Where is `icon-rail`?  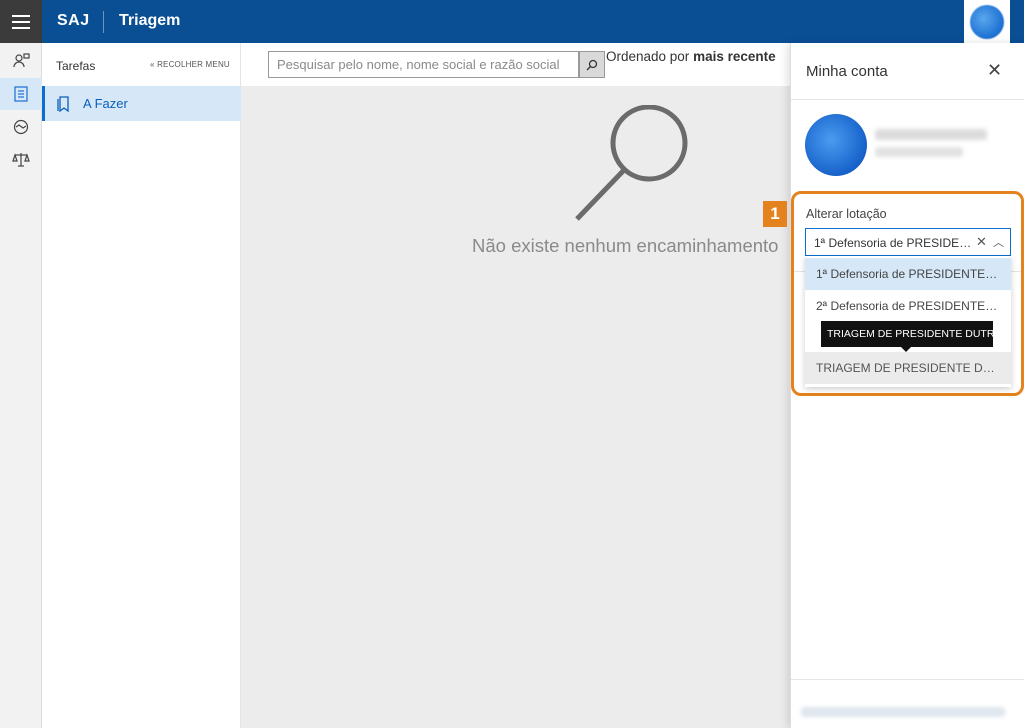
icon-rail is located at coordinates (21, 385).